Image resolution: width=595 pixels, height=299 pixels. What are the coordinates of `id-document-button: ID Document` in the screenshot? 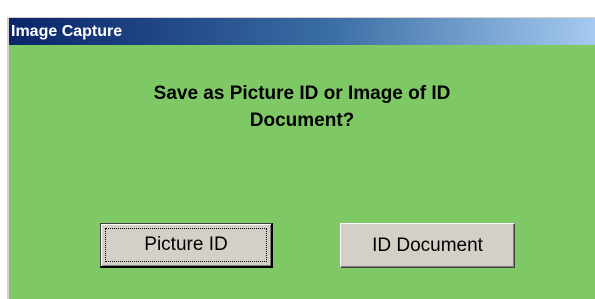 It's located at (427, 245).